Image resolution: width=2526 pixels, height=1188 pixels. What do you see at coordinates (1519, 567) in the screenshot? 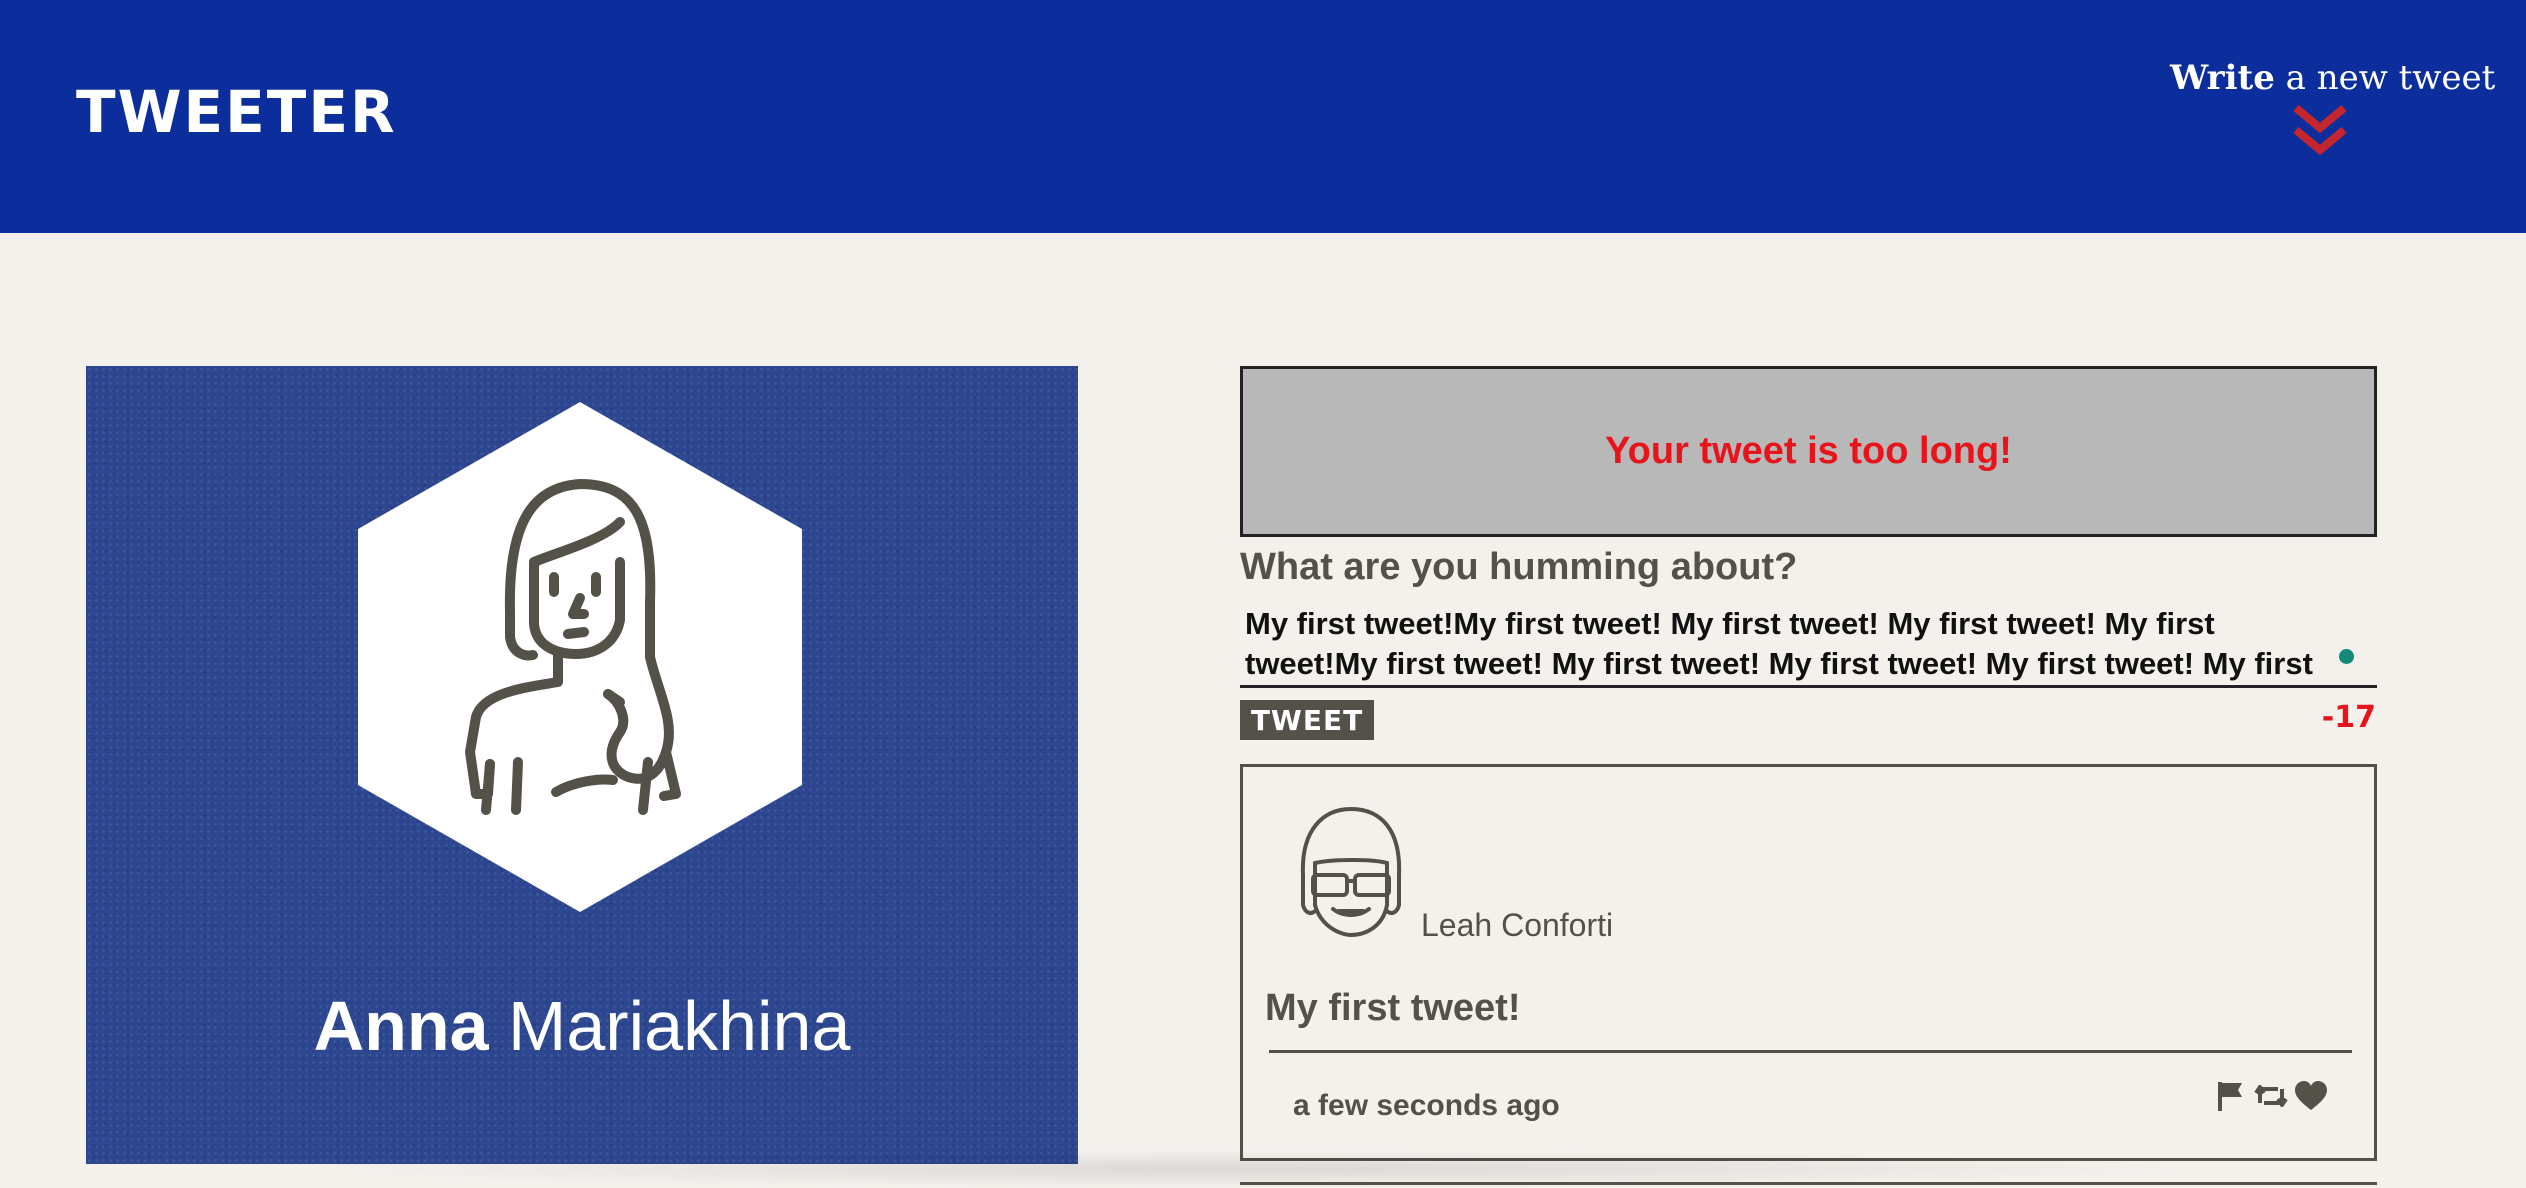
I see `composer-label: What are you humming about?` at bounding box center [1519, 567].